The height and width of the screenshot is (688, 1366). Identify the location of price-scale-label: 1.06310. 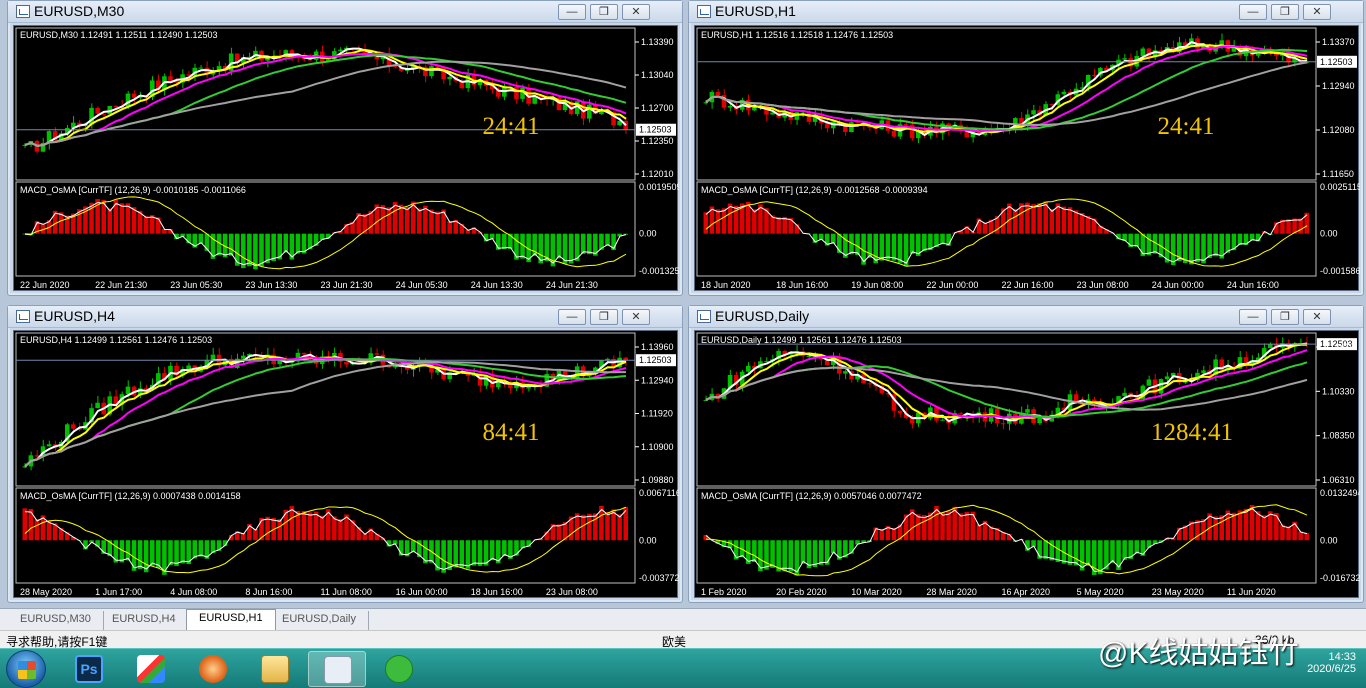
(1338, 480).